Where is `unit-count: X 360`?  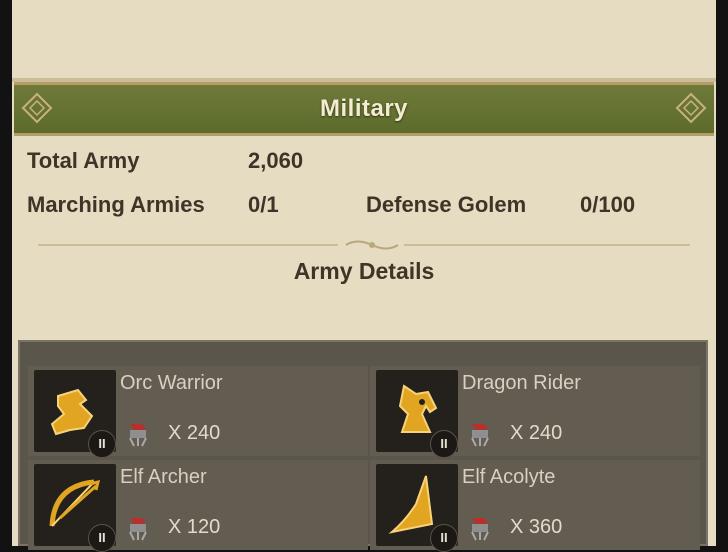 unit-count: X 360 is located at coordinates (536, 527).